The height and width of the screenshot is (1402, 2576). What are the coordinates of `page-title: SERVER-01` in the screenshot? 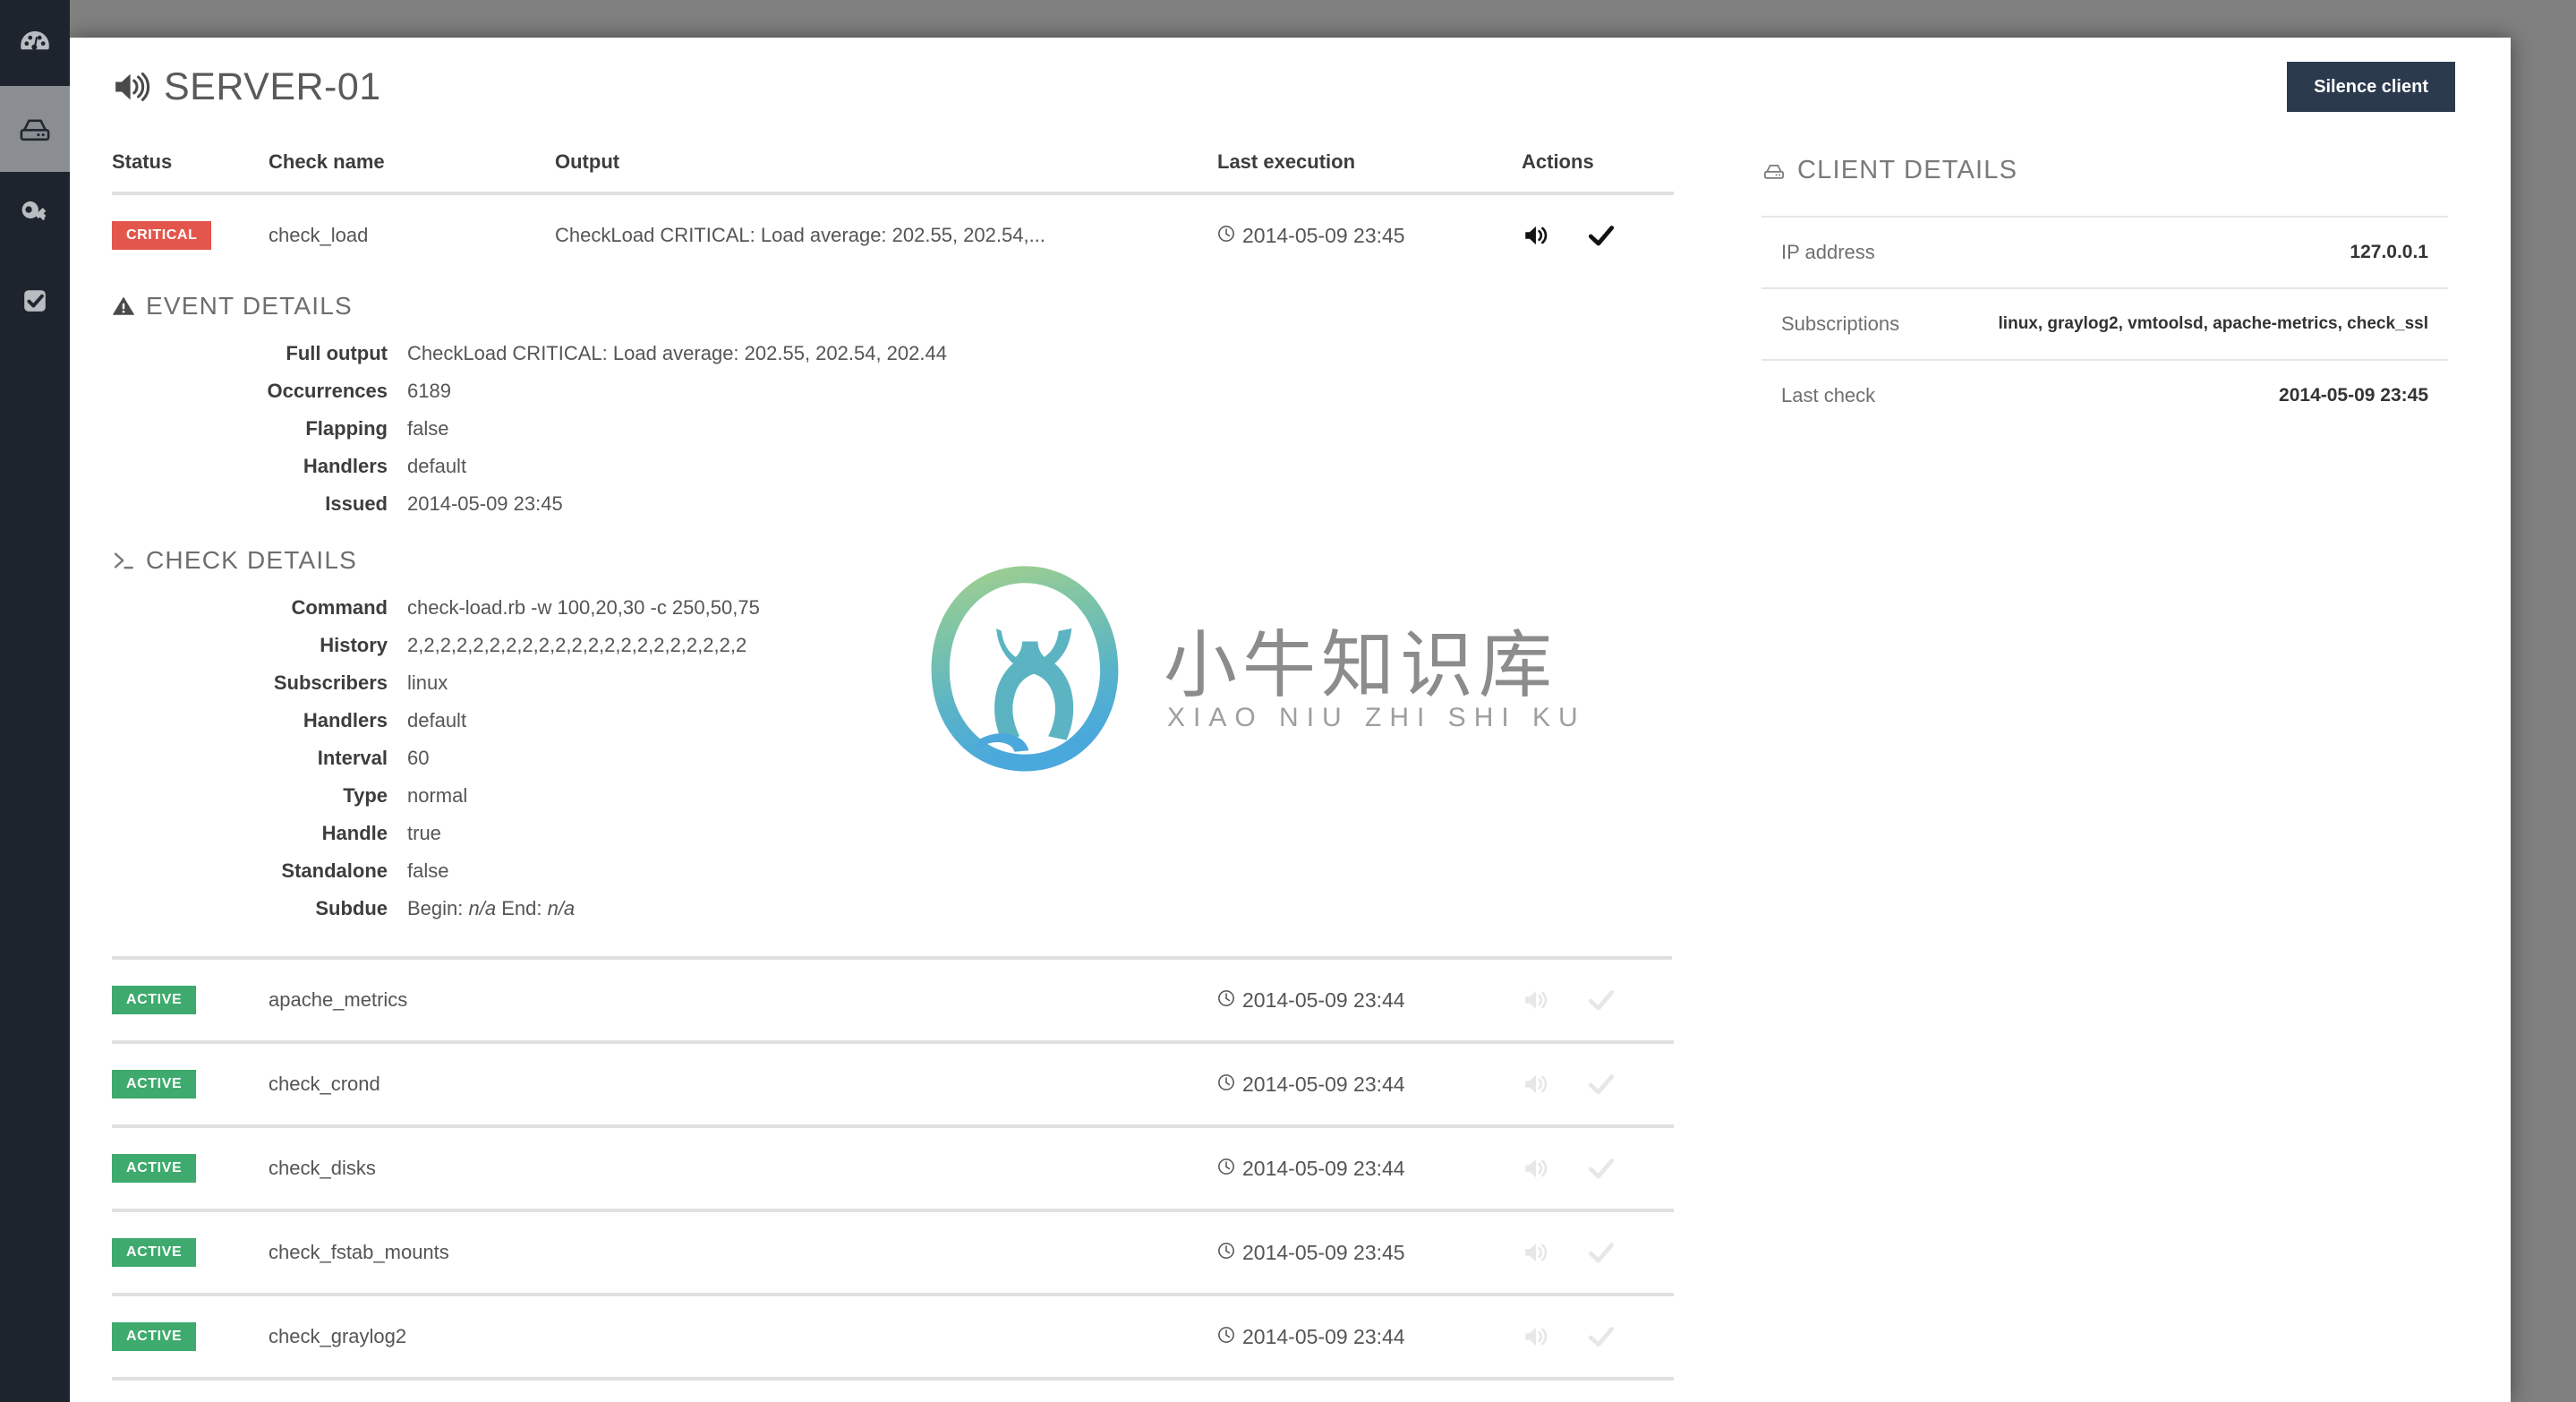 It's located at (272, 86).